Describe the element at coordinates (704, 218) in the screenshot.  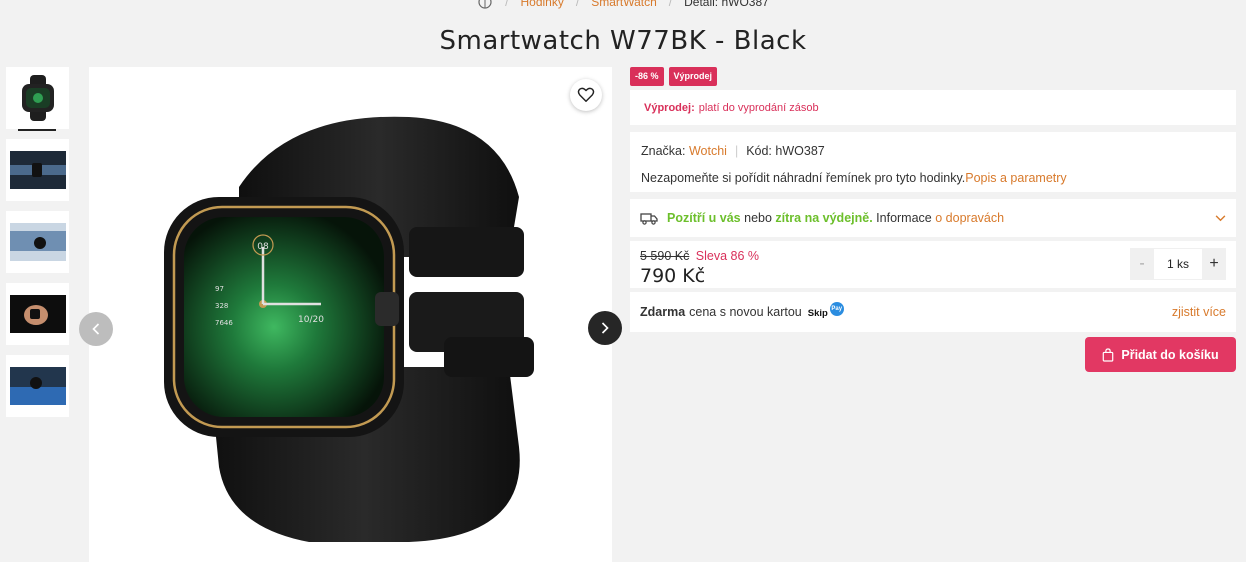
I see `delivery-home-date: Pozítří u vás` at that location.